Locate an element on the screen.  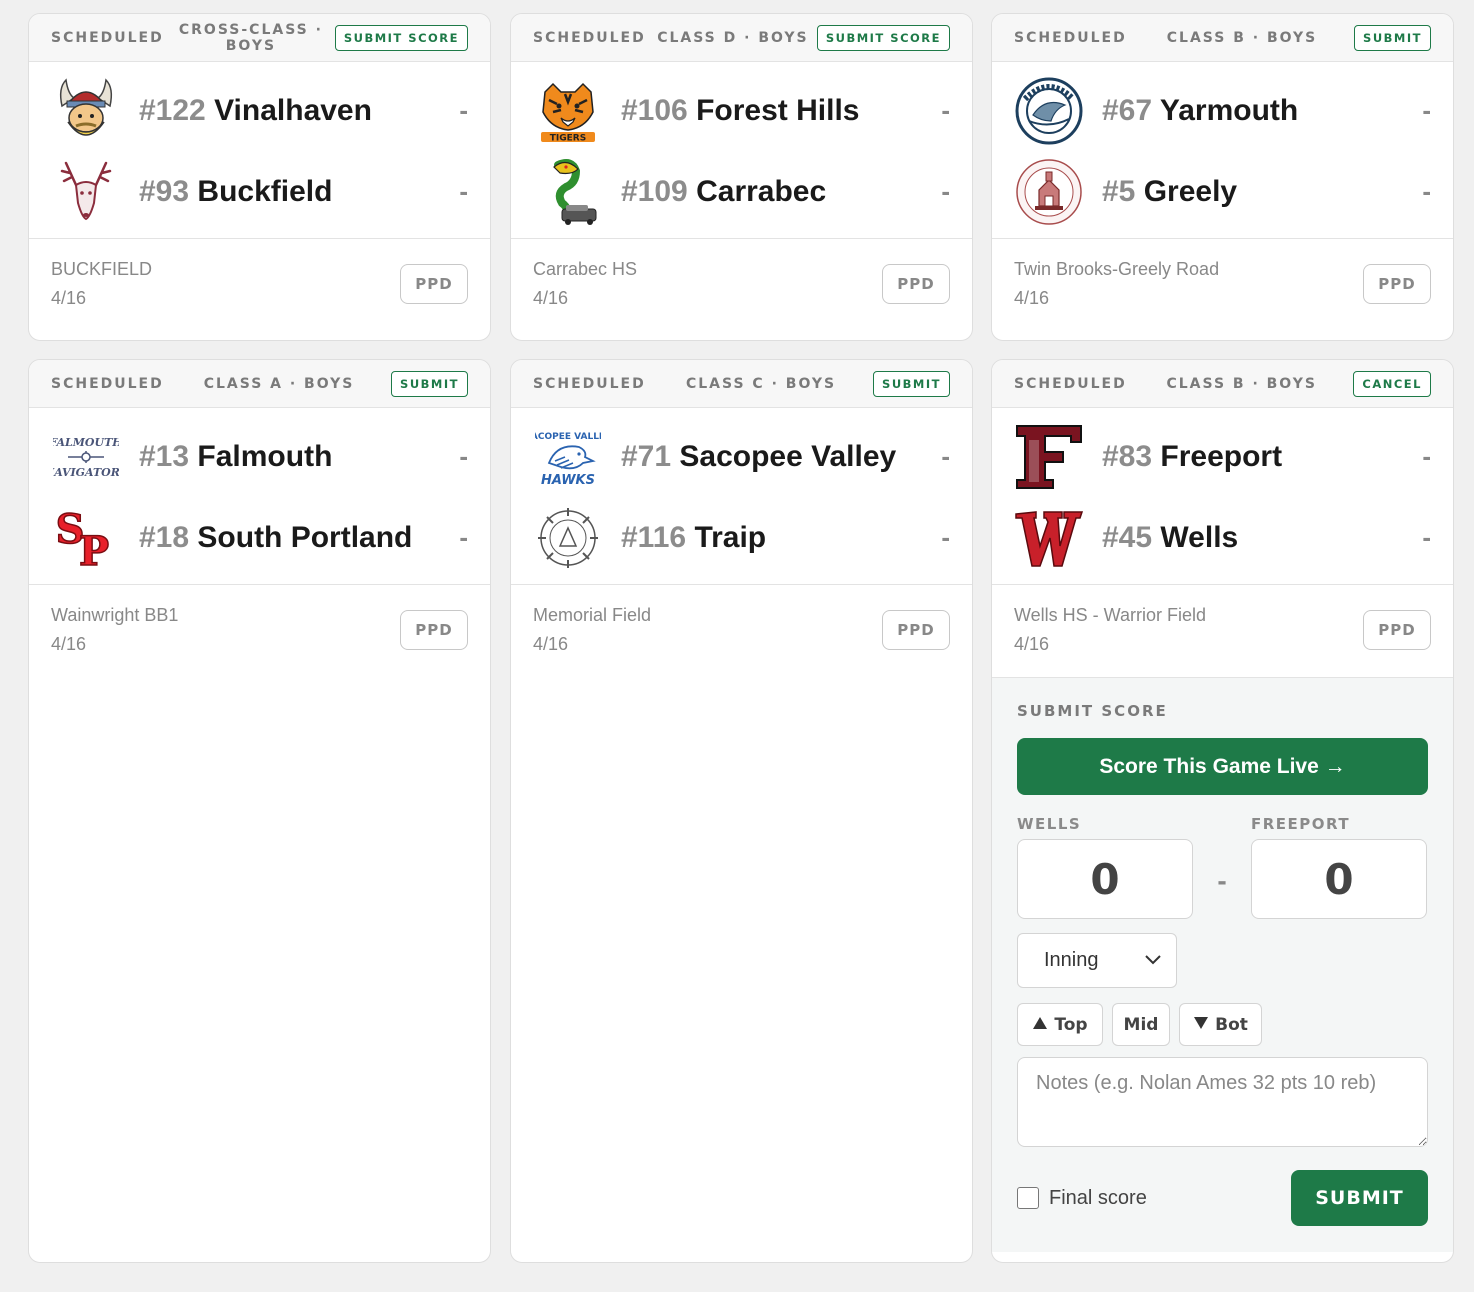
team-rank: #71 is located at coordinates (646, 456).